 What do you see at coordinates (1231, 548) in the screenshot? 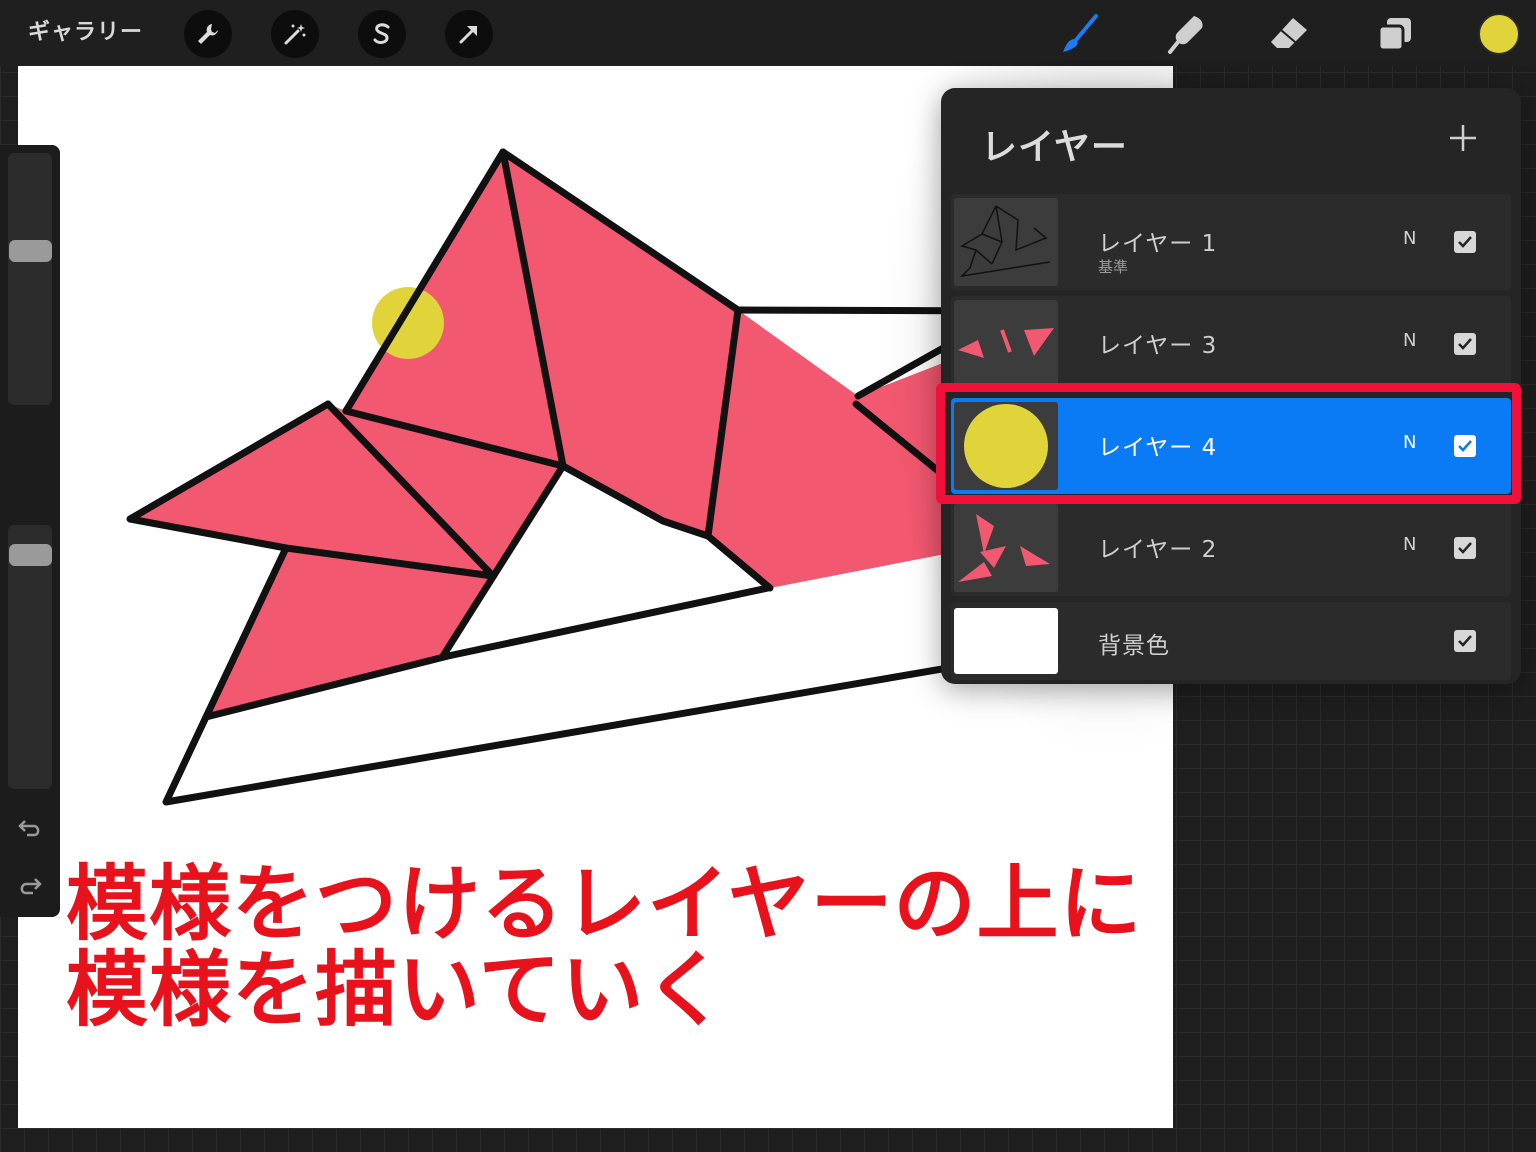
I see `layer-row-2: レイヤー 2 N` at bounding box center [1231, 548].